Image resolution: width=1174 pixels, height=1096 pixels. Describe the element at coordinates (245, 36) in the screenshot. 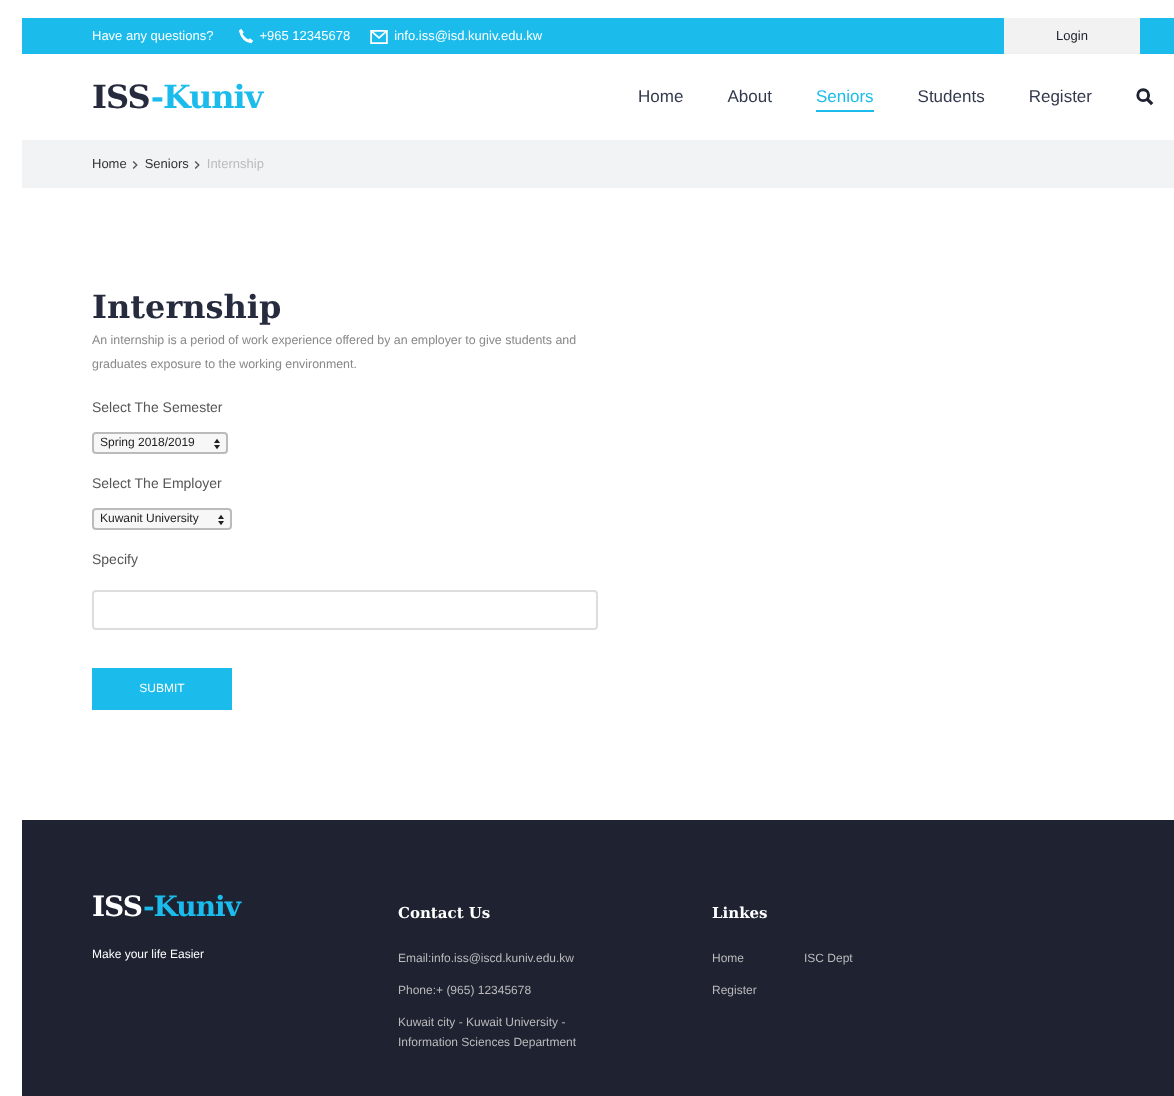

I see `phone-icon` at that location.